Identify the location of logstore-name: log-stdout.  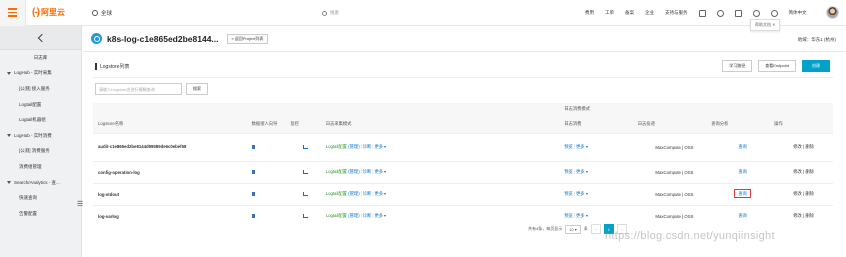
(163, 193).